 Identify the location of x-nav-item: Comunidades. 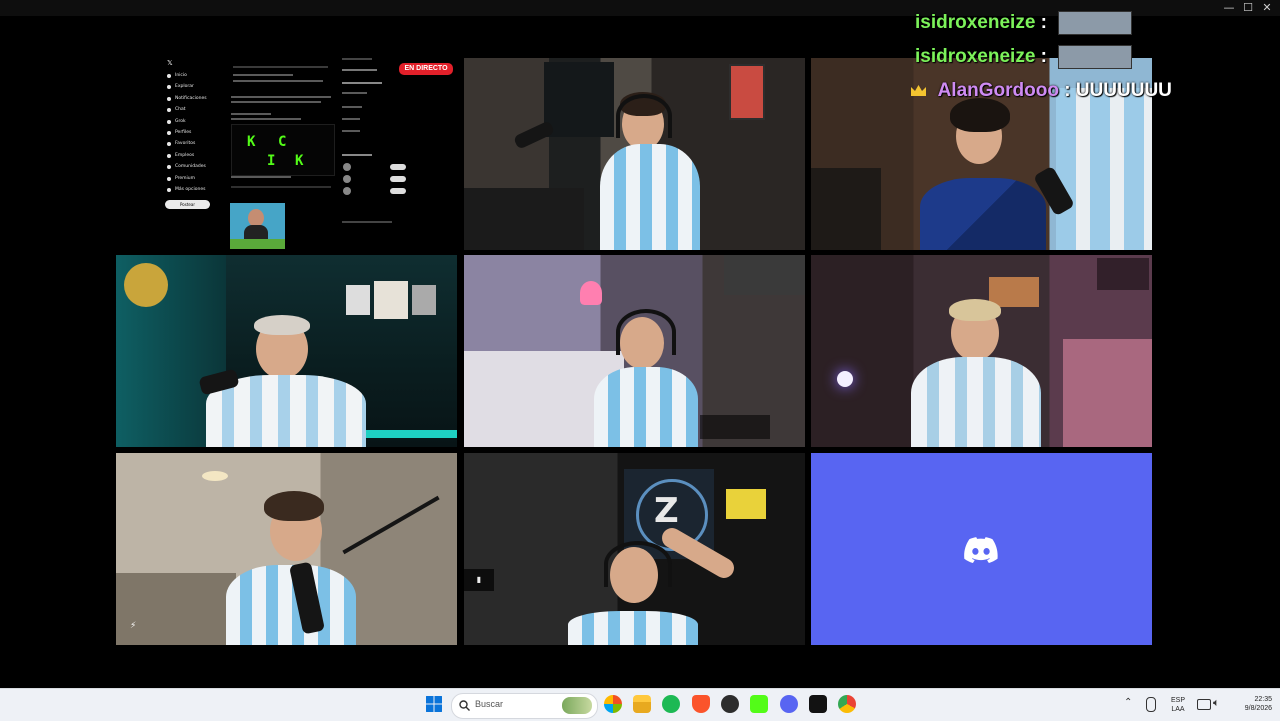
(195, 166).